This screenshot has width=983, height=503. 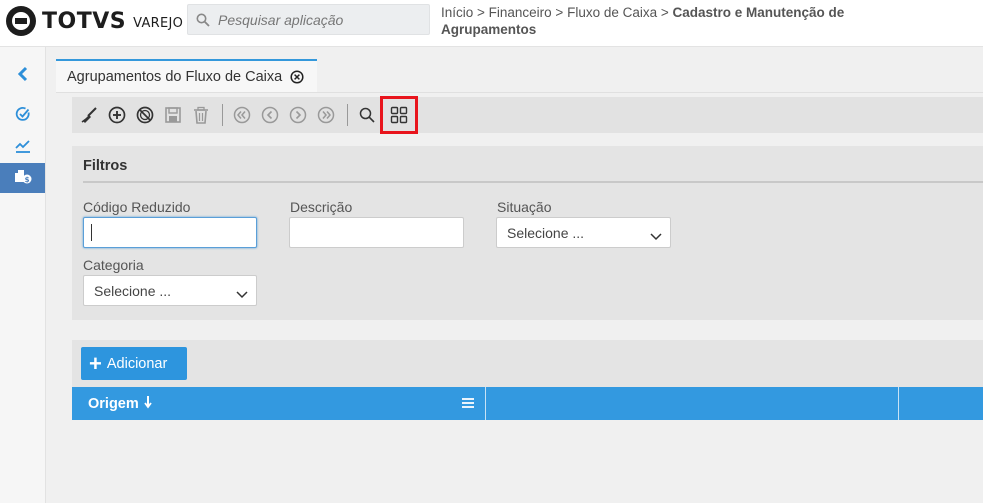 What do you see at coordinates (318, 19) in the screenshot?
I see `search-input` at bounding box center [318, 19].